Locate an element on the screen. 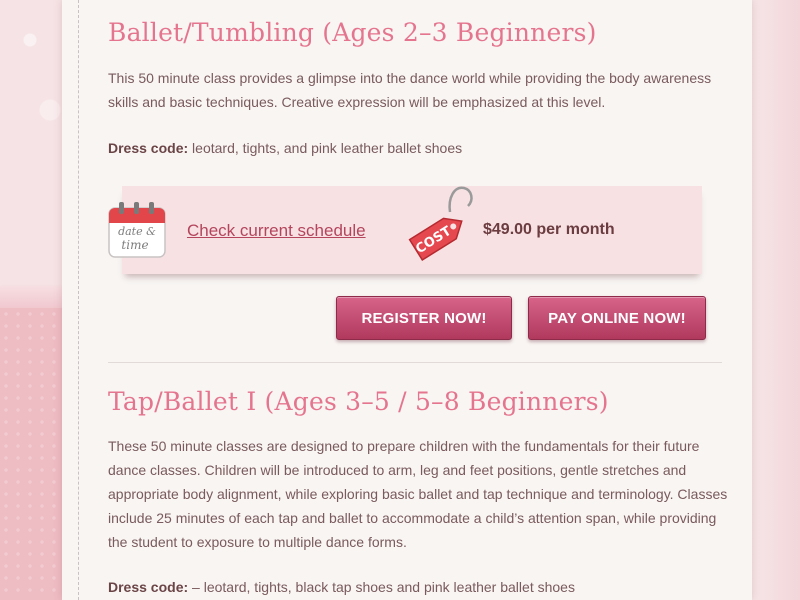 Image resolution: width=800 pixels, height=600 pixels. cost-tag-icon: COST is located at coordinates (440, 223).